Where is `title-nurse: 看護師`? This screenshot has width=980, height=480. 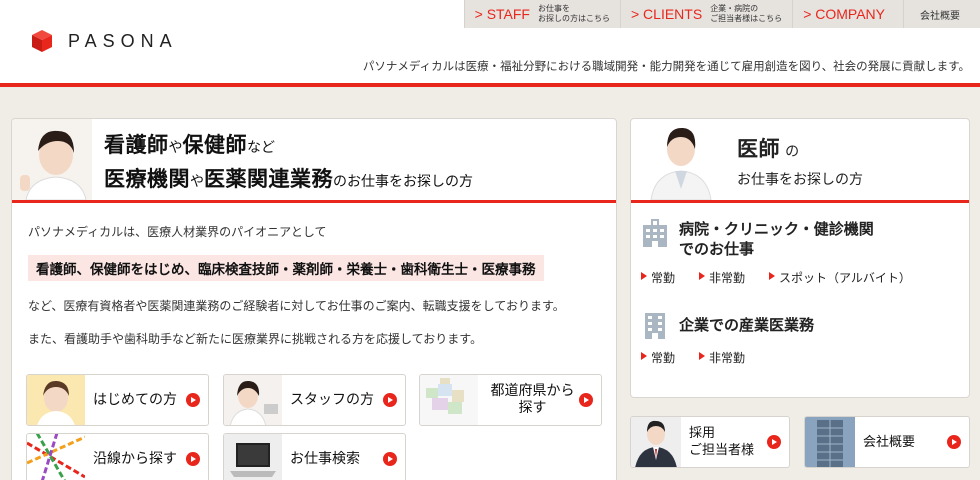 title-nurse: 看護師 is located at coordinates (136, 145).